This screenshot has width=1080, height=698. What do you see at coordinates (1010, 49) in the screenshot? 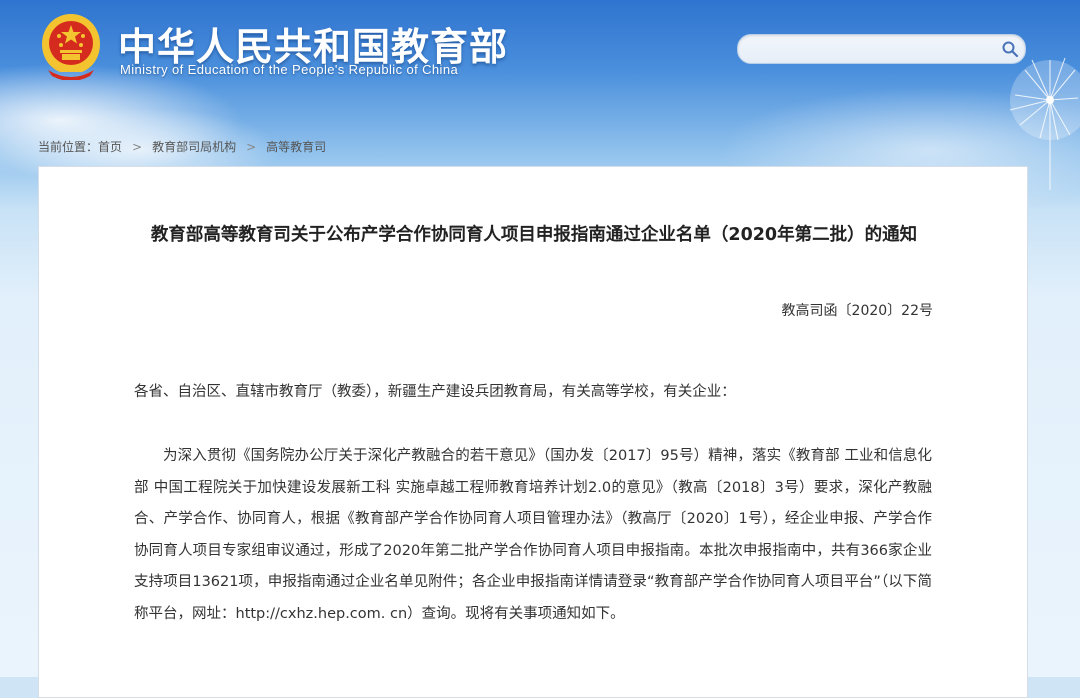
I see `search-icon` at bounding box center [1010, 49].